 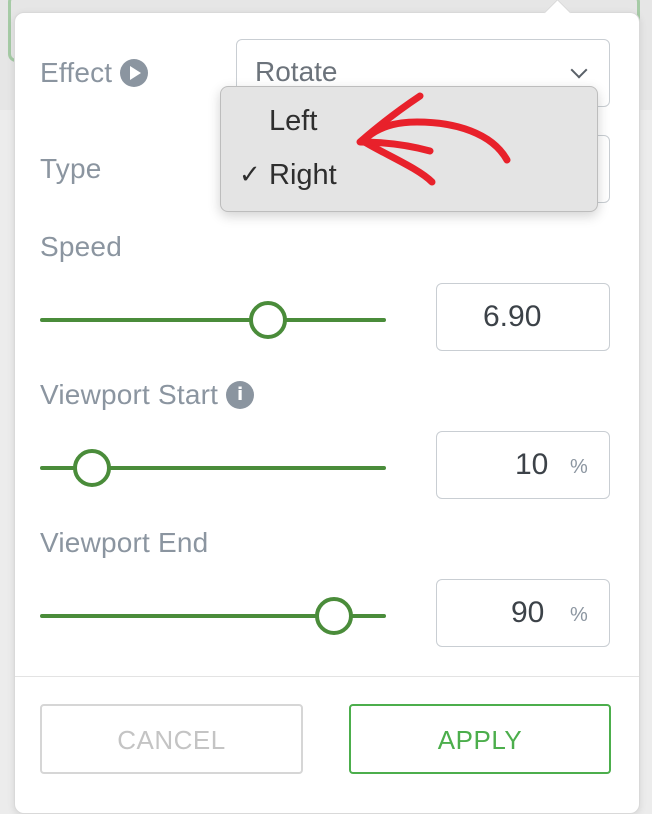 What do you see at coordinates (250, 175) in the screenshot?
I see `checkmark-icon: ✓` at bounding box center [250, 175].